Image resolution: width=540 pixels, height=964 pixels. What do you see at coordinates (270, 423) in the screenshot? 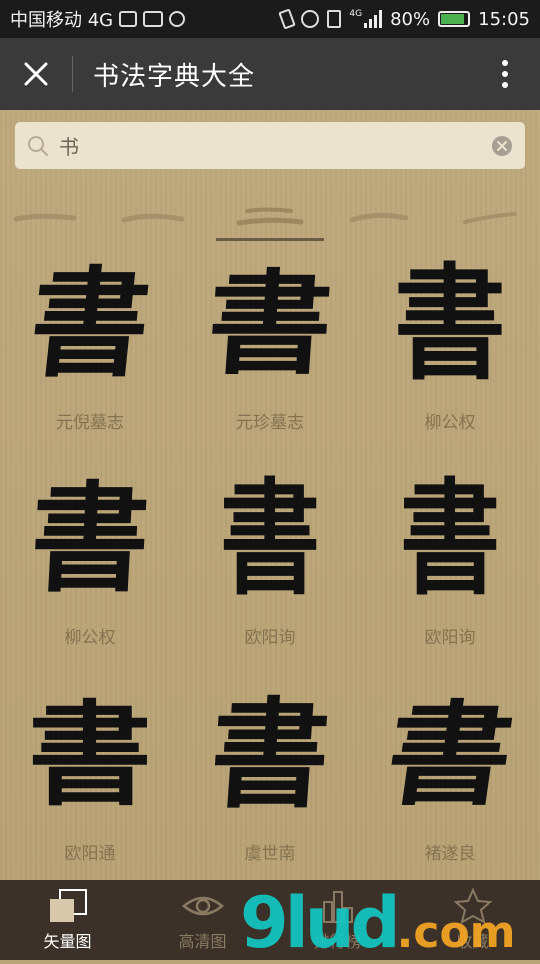
I see `author-label: 元珍墓志` at bounding box center [270, 423].